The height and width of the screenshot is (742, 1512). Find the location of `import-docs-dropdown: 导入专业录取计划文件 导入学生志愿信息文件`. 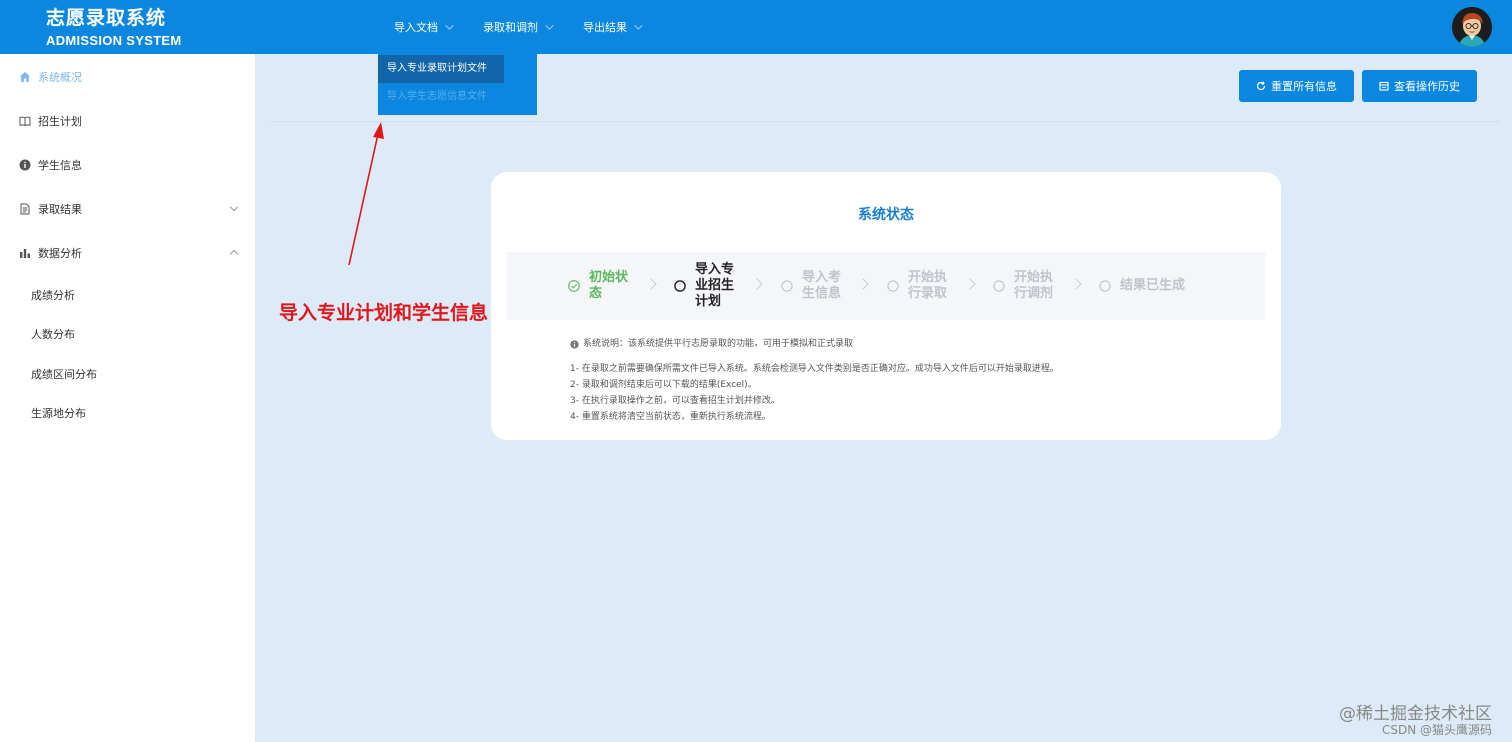

import-docs-dropdown: 导入专业录取计划文件 导入学生志愿信息文件 is located at coordinates (457, 84).